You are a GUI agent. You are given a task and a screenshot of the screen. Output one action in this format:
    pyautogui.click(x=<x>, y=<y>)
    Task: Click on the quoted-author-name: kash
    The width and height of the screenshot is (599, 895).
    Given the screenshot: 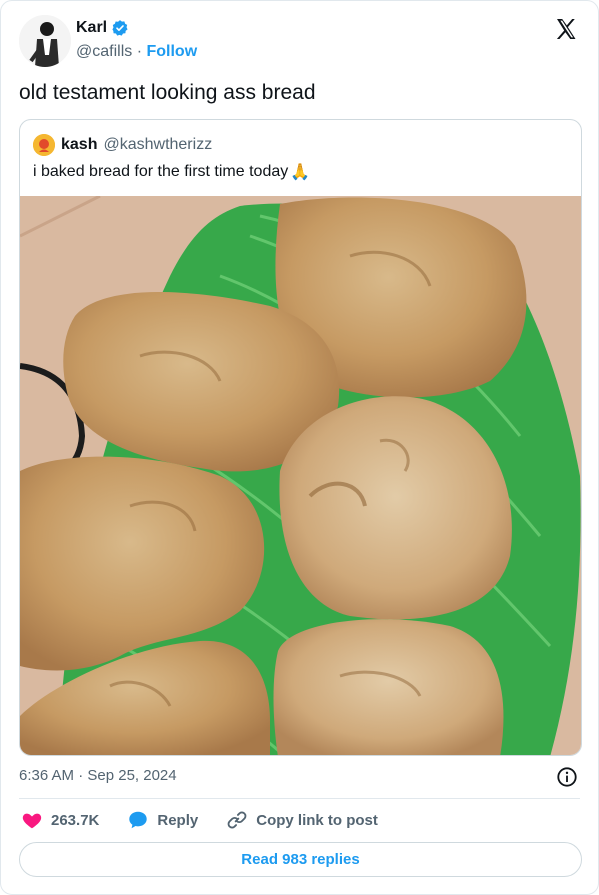 What is the action you would take?
    pyautogui.click(x=79, y=145)
    